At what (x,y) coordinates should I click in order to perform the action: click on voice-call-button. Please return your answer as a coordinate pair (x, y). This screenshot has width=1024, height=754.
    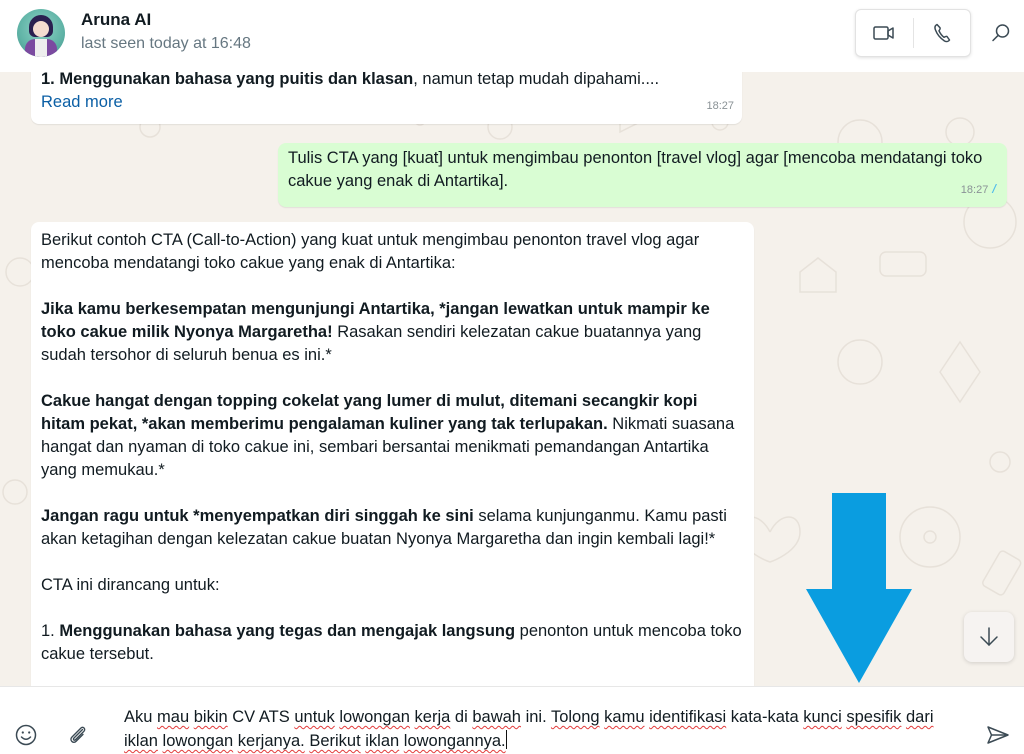
    Looking at the image, I should click on (941, 33).